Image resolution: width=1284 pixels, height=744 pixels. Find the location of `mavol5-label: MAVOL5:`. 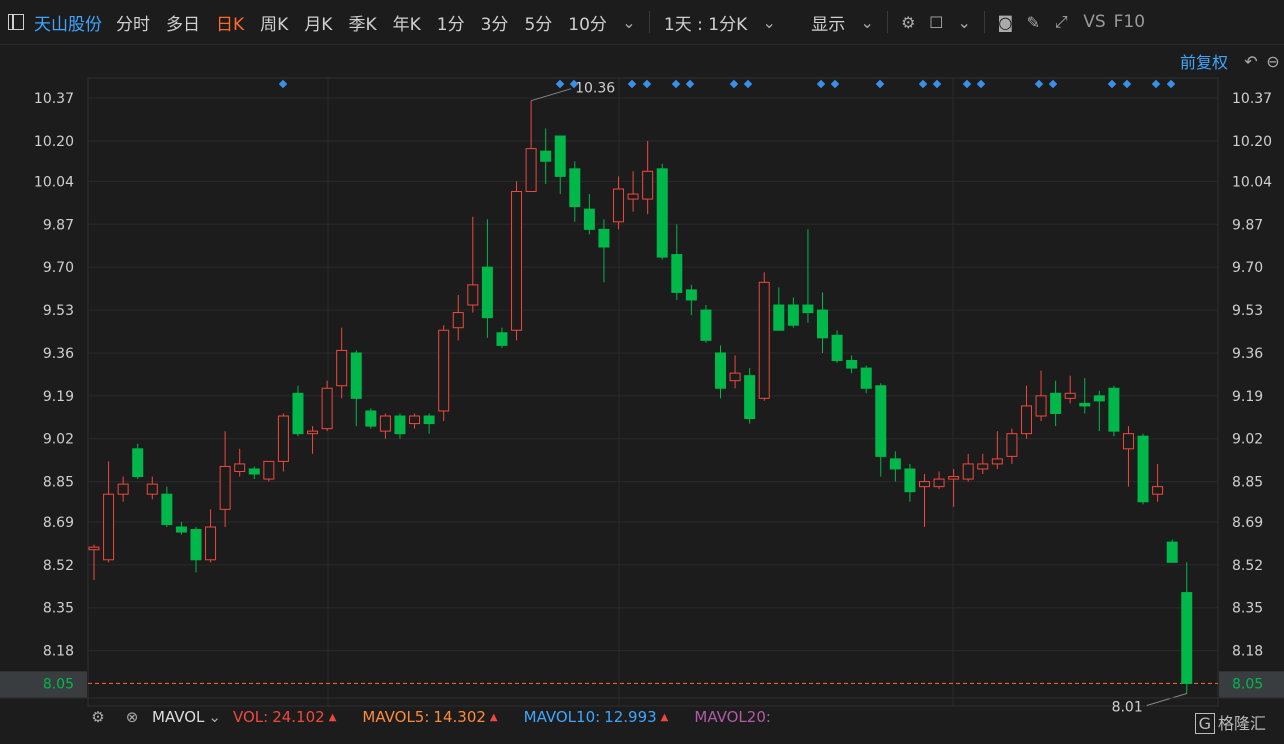

mavol5-label: MAVOL5: is located at coordinates (396, 717).